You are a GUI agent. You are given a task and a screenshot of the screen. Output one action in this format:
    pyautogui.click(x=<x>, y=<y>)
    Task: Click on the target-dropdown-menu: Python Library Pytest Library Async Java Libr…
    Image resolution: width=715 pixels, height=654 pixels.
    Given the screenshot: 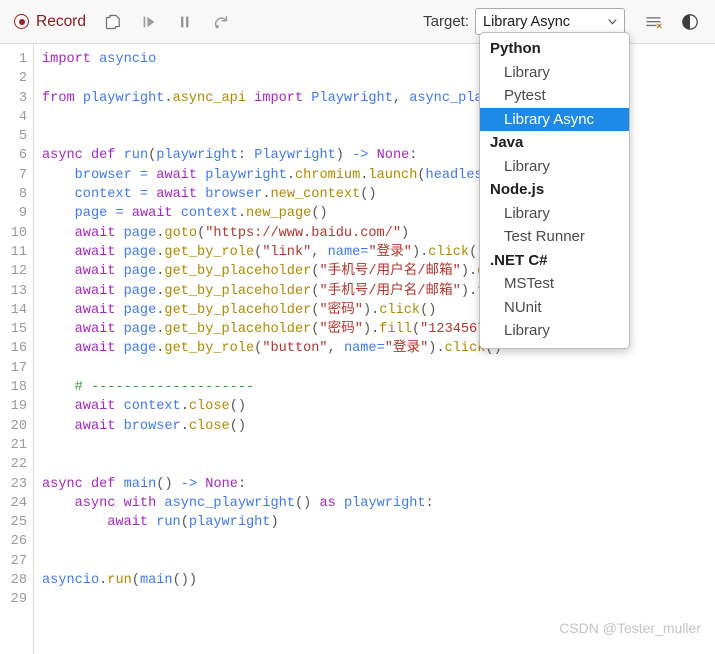 What is the action you would take?
    pyautogui.click(x=554, y=190)
    